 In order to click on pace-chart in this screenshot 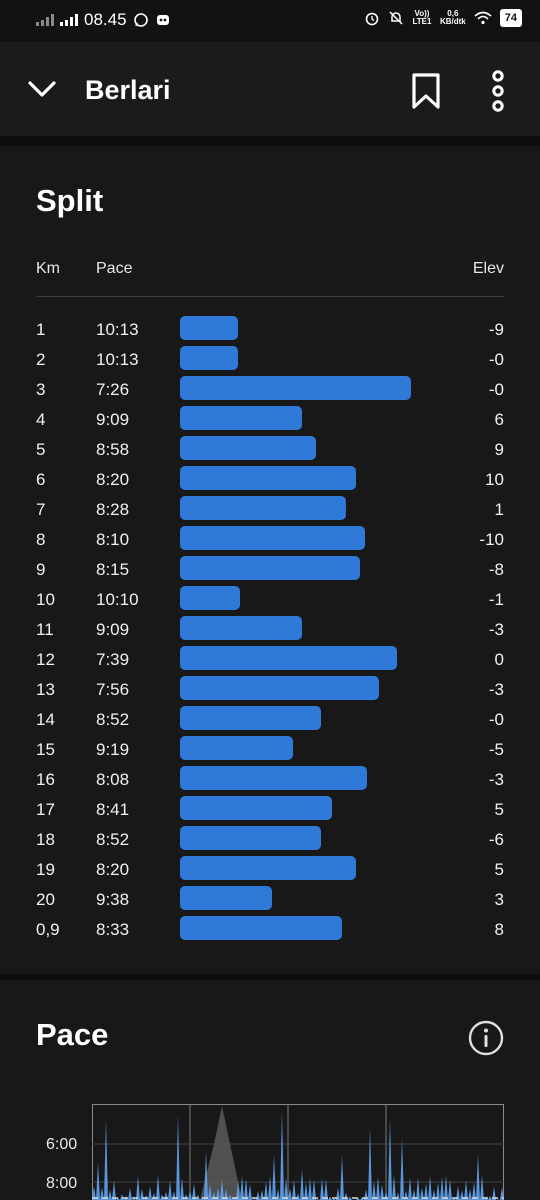, I will do `click(298, 1152)`.